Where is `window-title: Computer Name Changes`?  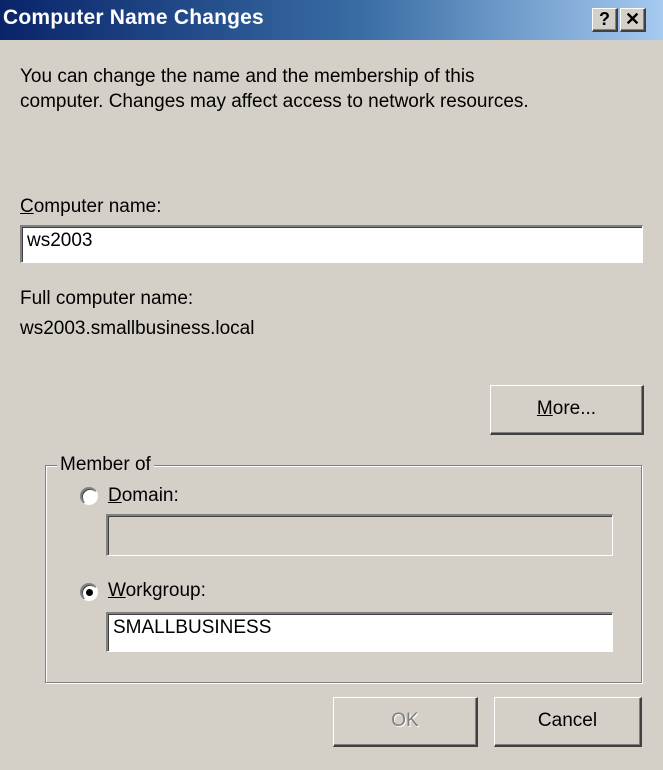 window-title: Computer Name Changes is located at coordinates (133, 17).